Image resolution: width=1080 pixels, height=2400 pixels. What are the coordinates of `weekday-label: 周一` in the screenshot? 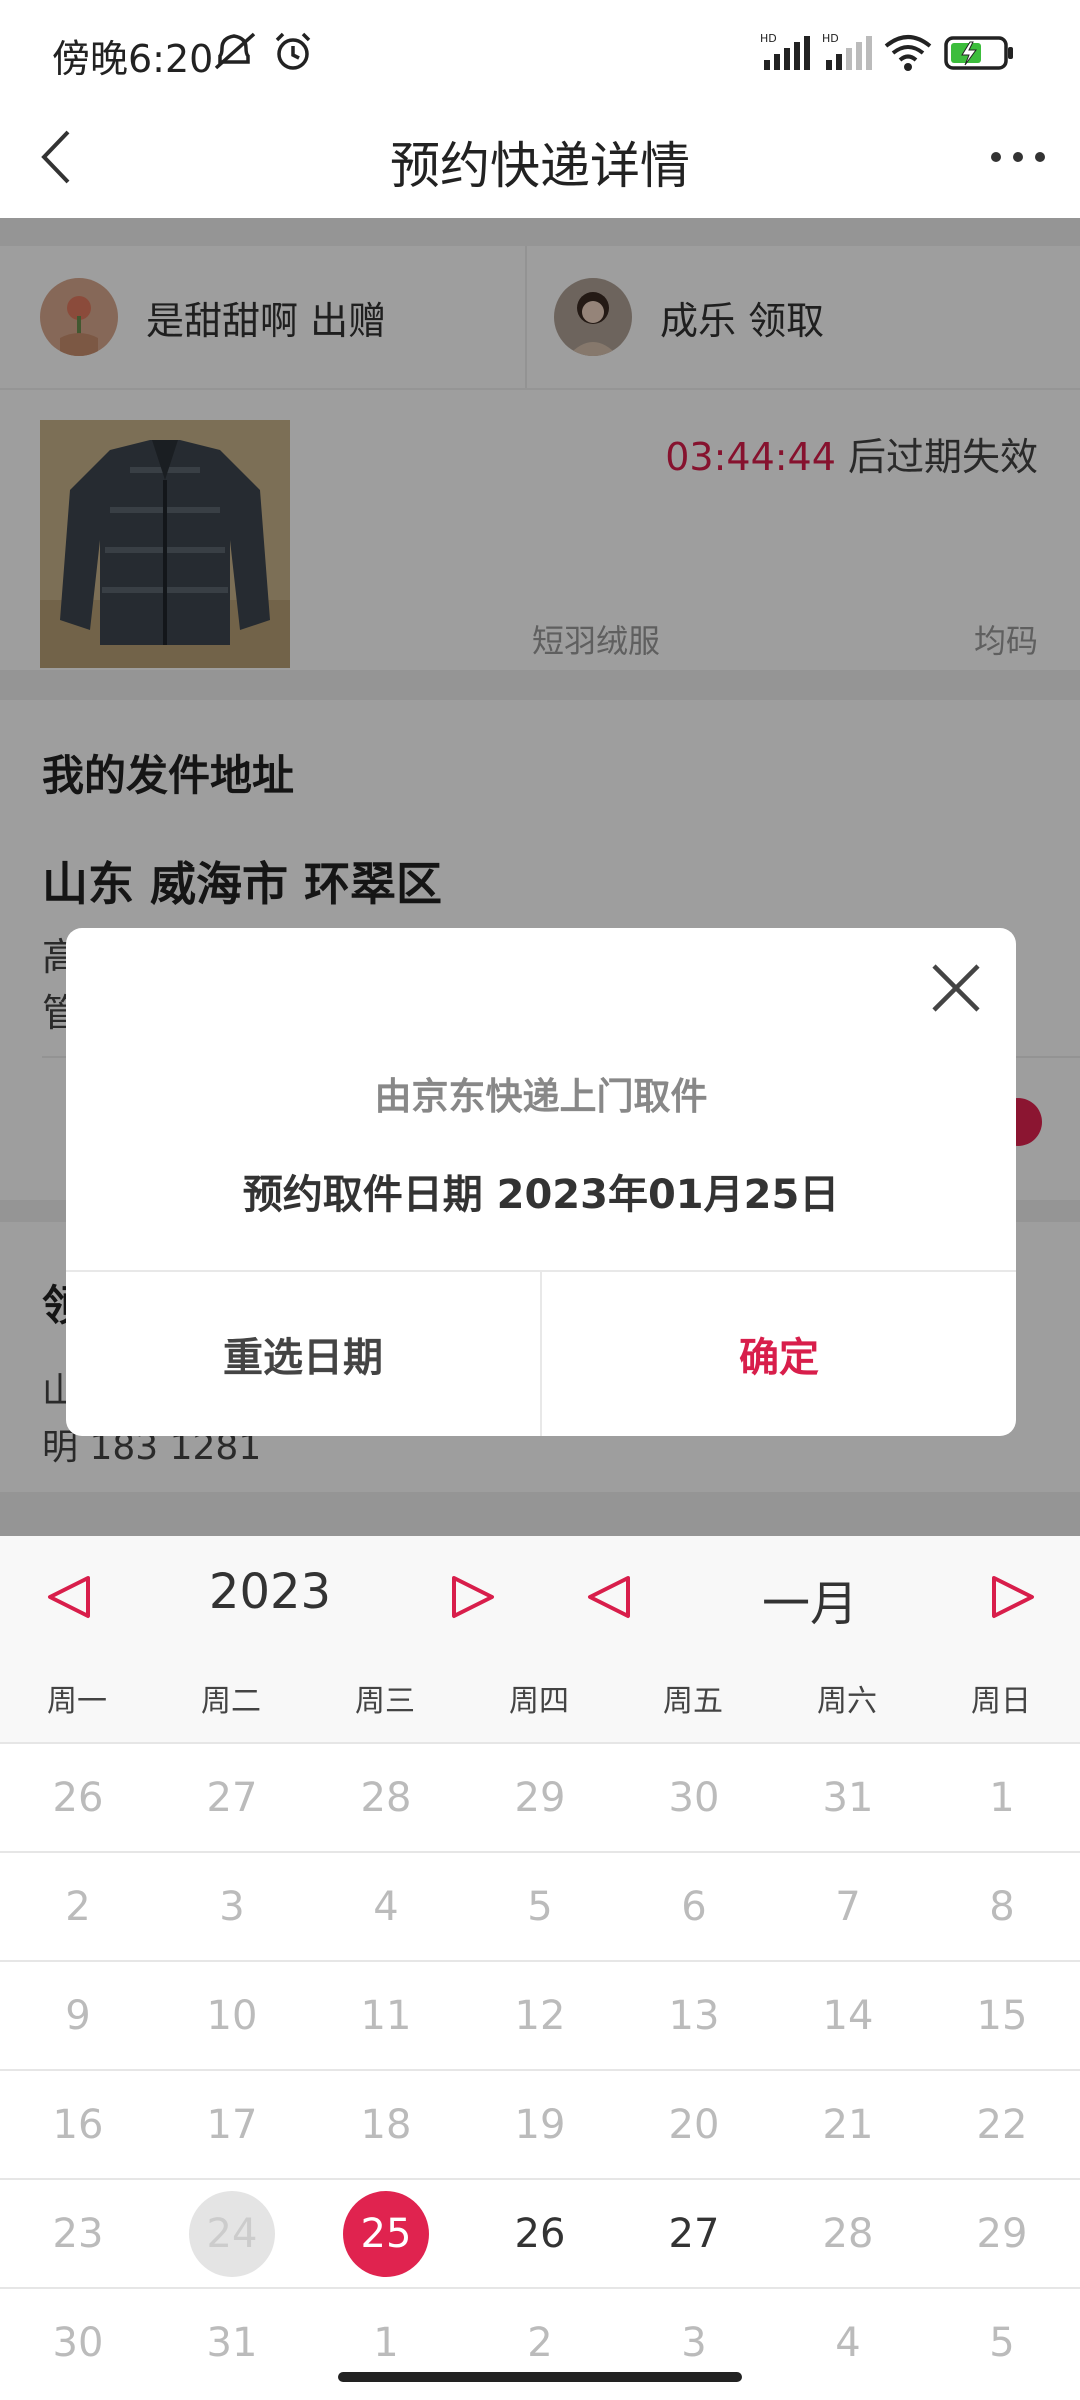 It's located at (77, 1701).